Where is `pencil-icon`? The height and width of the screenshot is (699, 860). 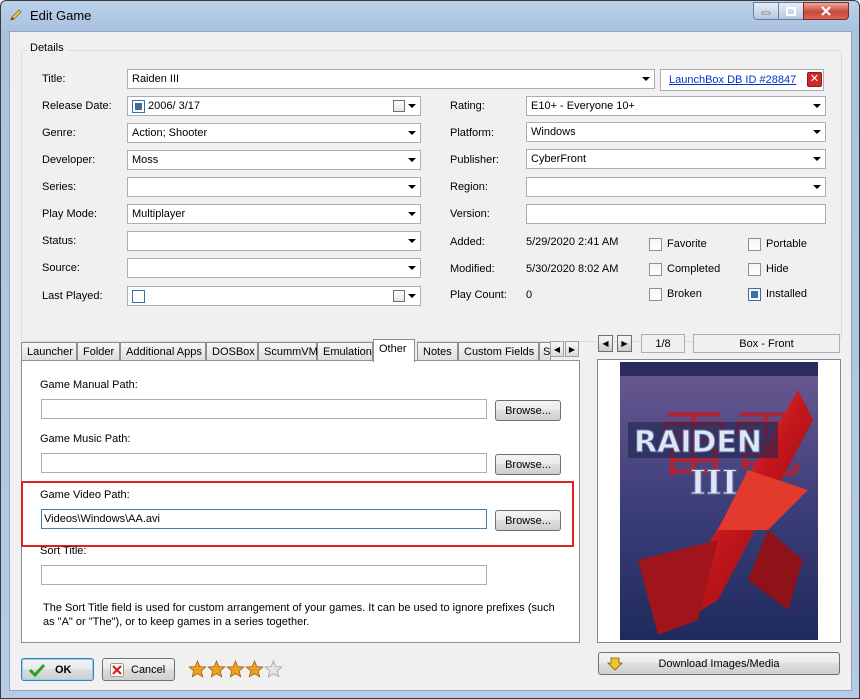
pencil-icon is located at coordinates (16, 15).